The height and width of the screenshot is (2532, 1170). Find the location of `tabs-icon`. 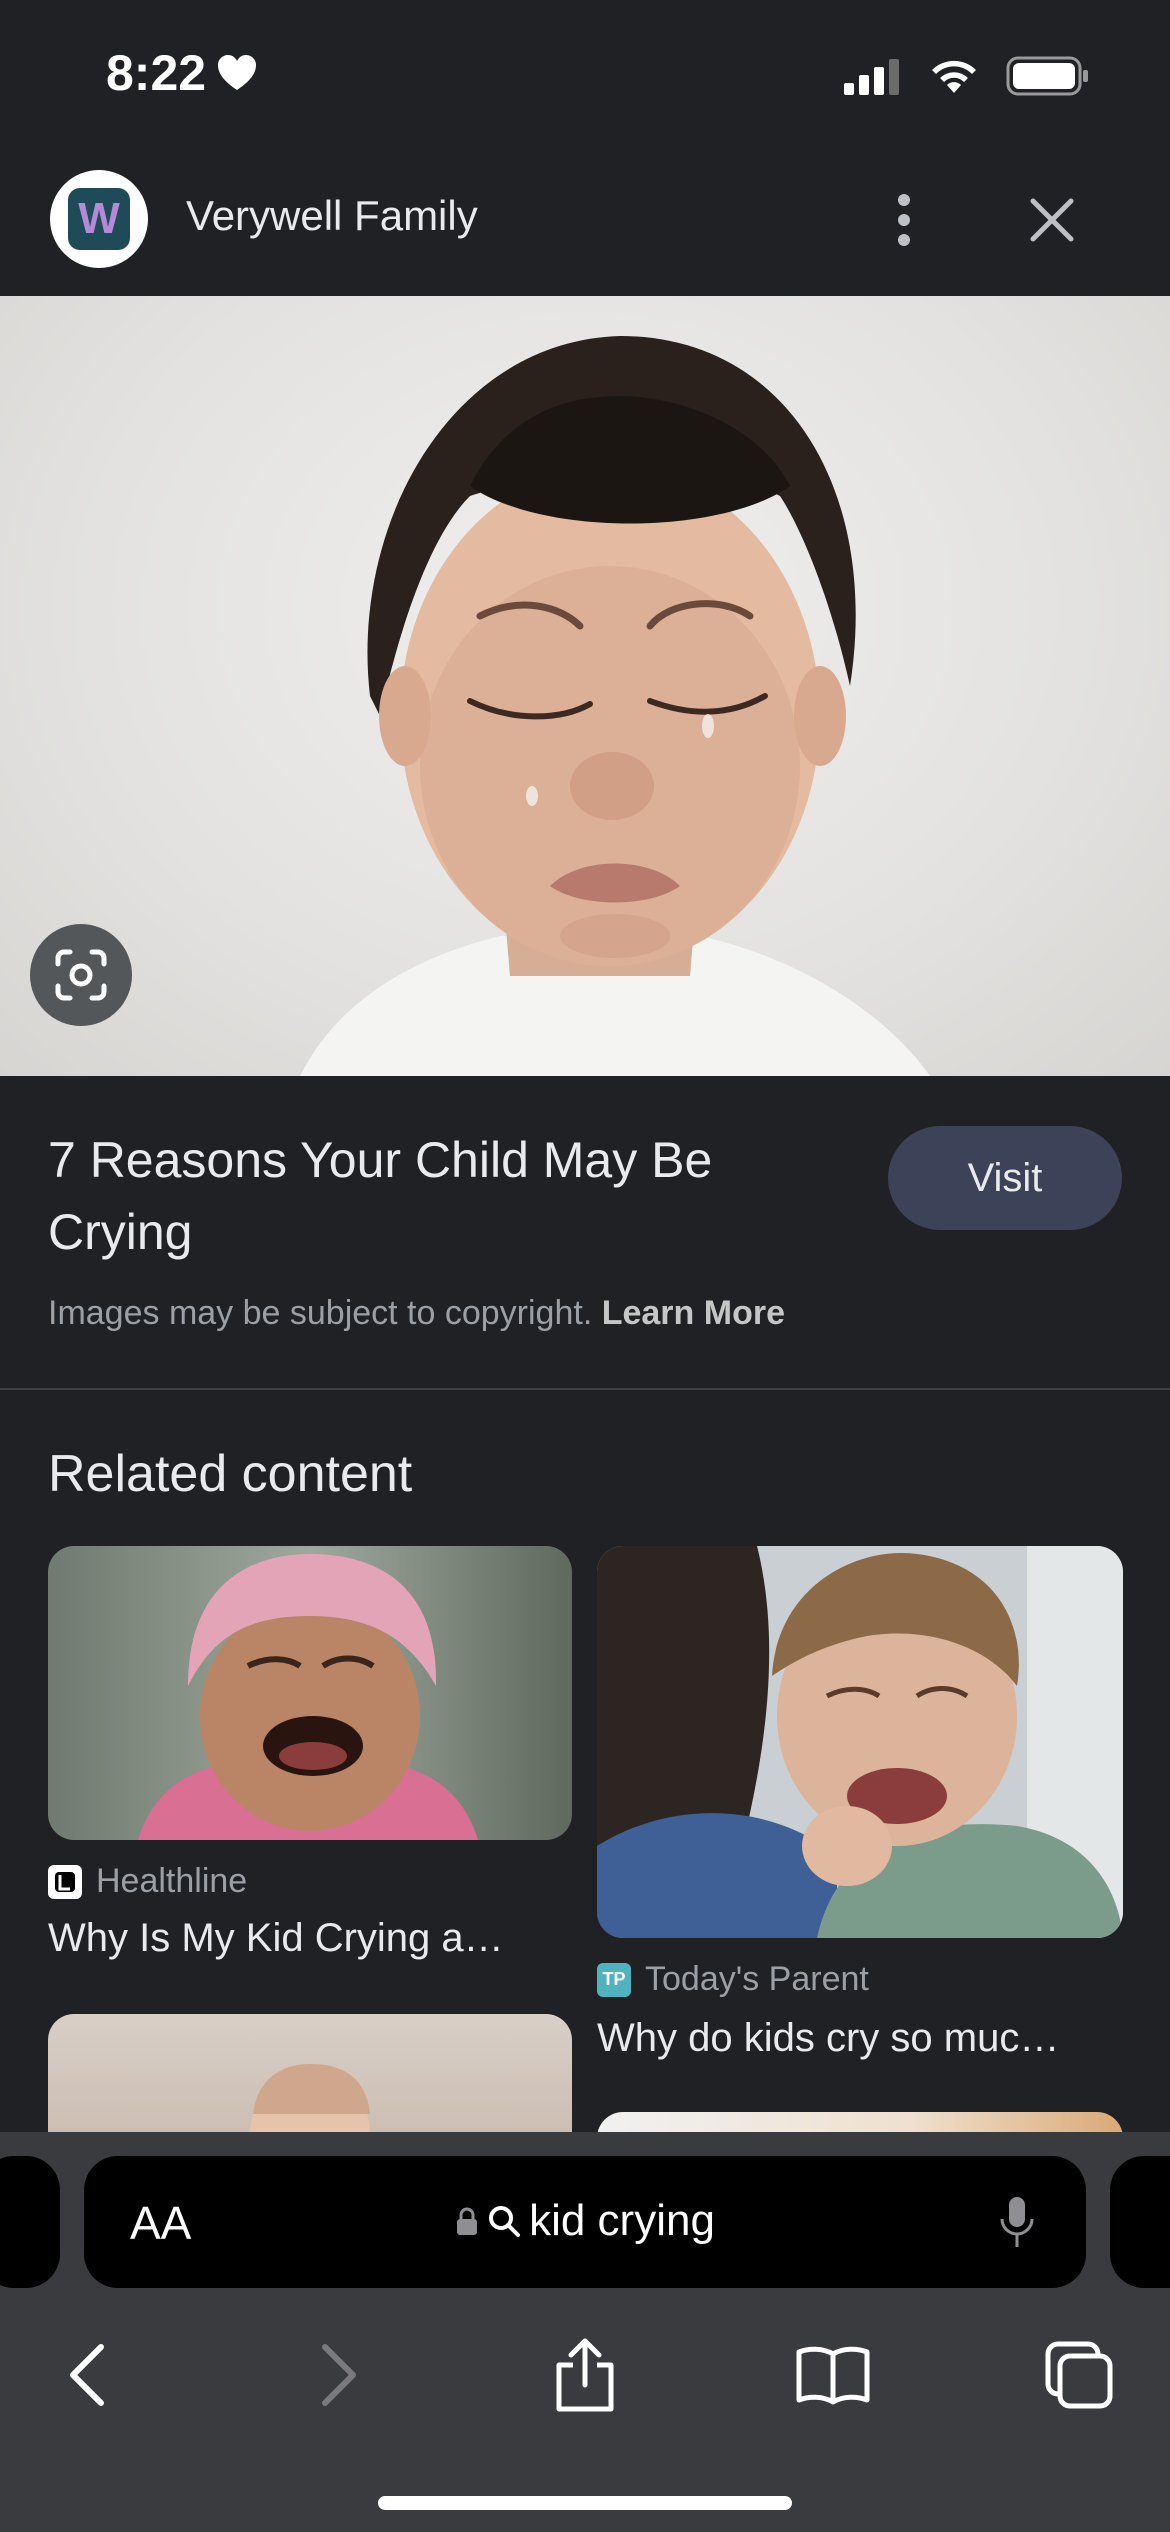

tabs-icon is located at coordinates (1079, 2375).